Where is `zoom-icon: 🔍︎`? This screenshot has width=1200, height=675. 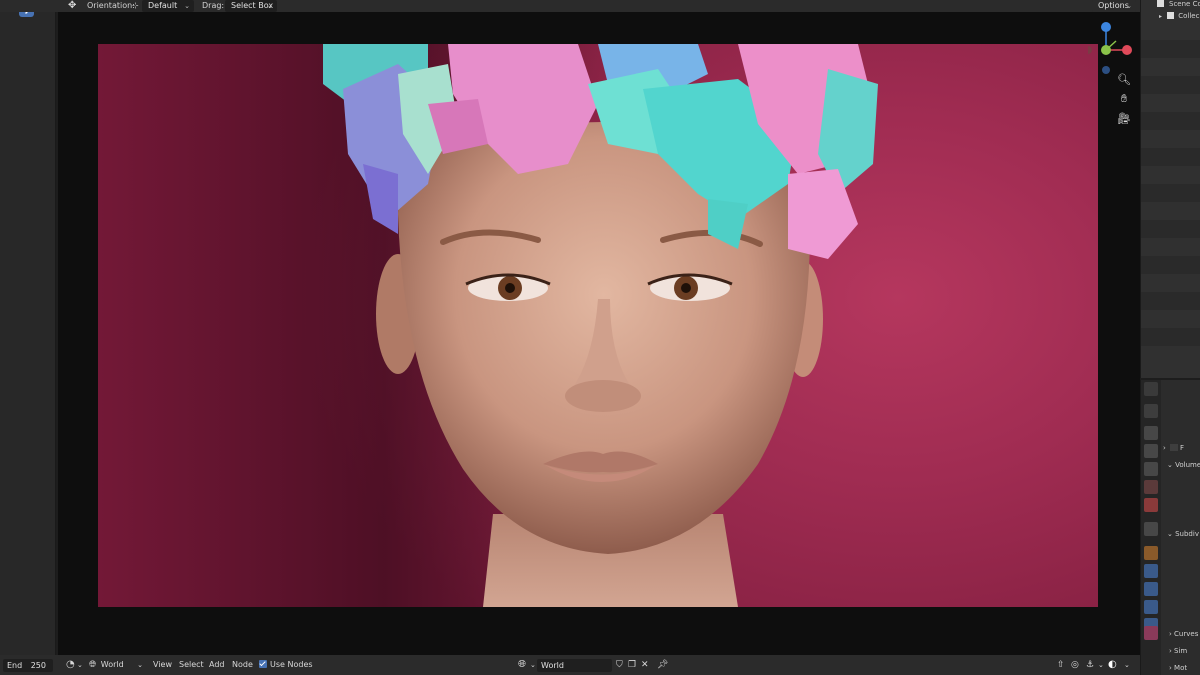 zoom-icon: 🔍︎ is located at coordinates (1124, 80).